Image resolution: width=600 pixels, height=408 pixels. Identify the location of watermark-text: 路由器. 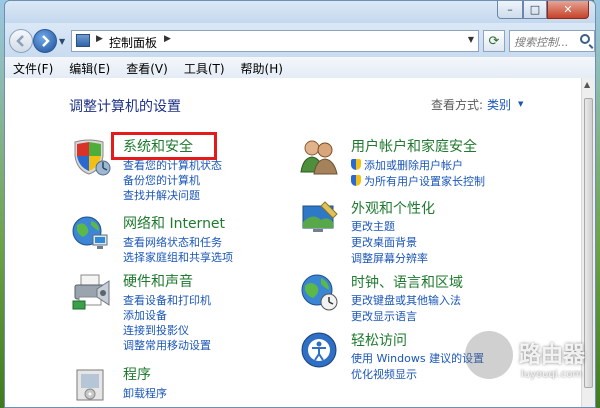
(552, 355).